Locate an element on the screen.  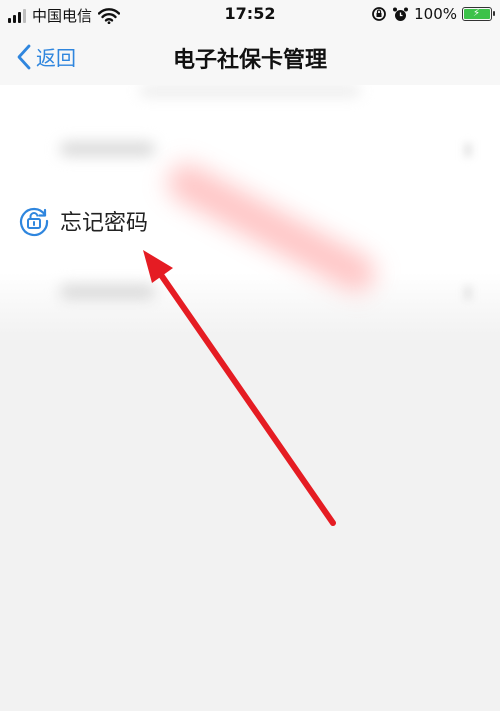
battery-icon: ⚡ is located at coordinates (478, 14).